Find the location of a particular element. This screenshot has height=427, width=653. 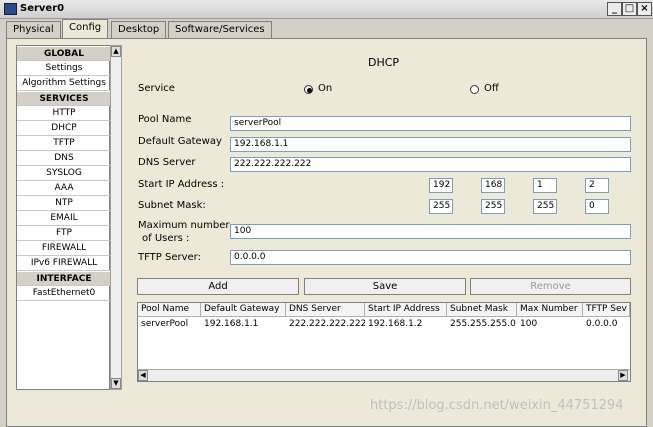

service-on-radio is located at coordinates (308, 89).